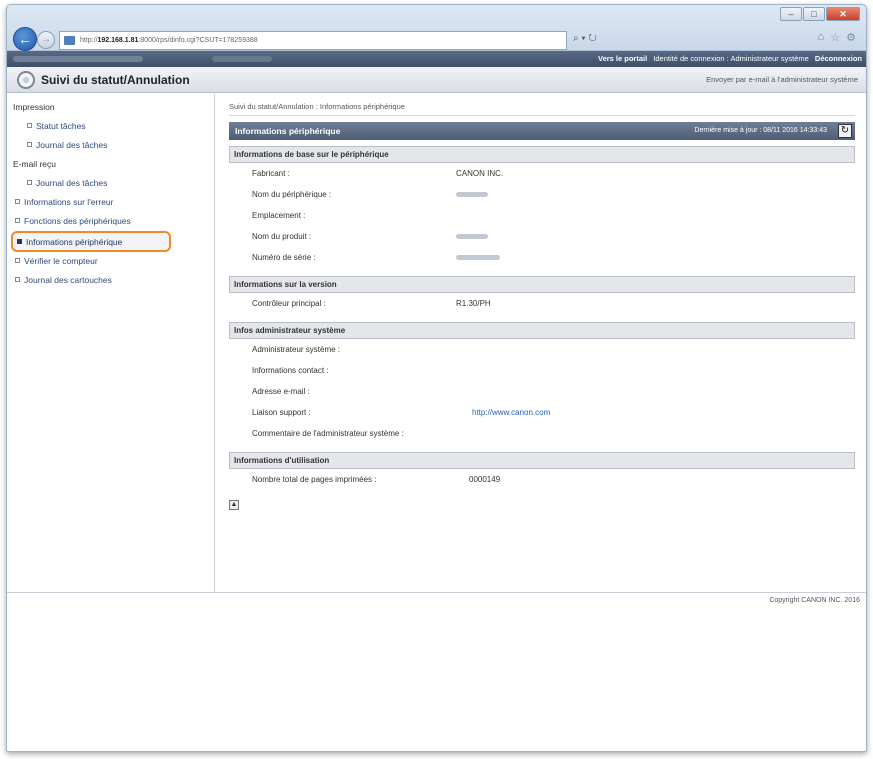 The image size is (873, 759). Describe the element at coordinates (68, 280) in the screenshot. I see `sidebar-item-label: Journal des cartouches` at that location.